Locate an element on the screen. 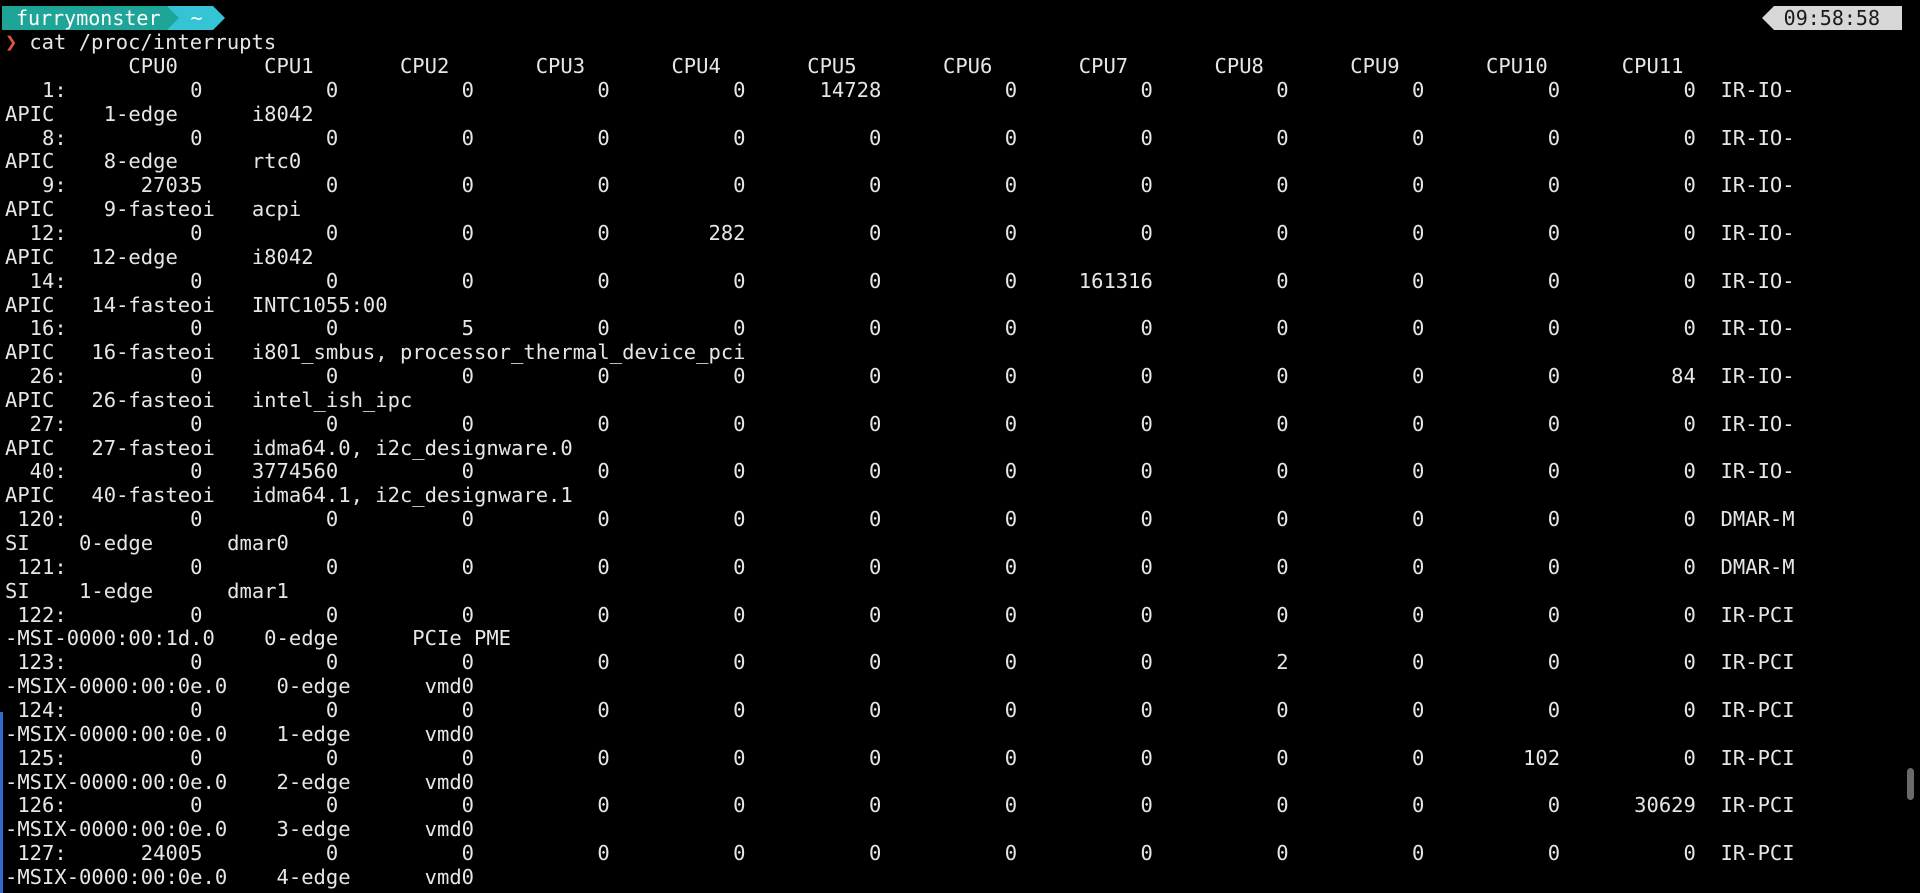 The height and width of the screenshot is (893, 1920). prompt-chevron-icon: ❯ is located at coordinates (11, 42).